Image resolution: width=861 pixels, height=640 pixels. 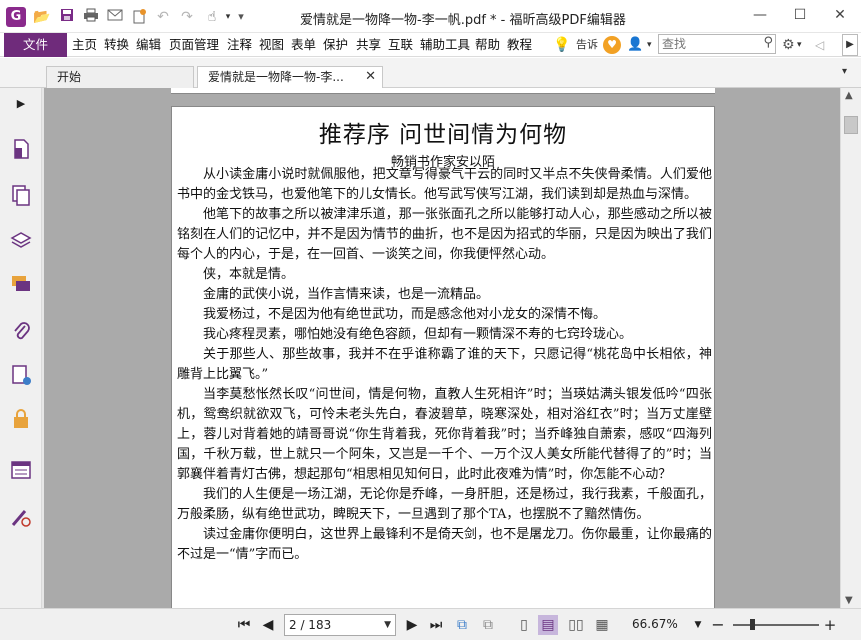 I want to click on next-view-icon: ⧉, so click(x=488, y=625).